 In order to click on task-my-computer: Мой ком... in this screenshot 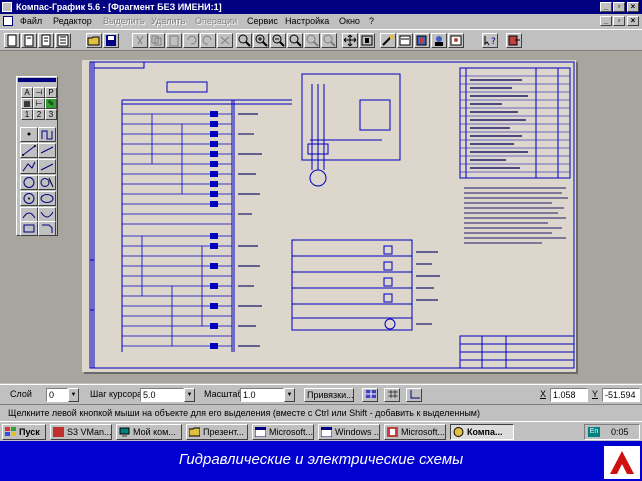, I will do `click(149, 432)`.